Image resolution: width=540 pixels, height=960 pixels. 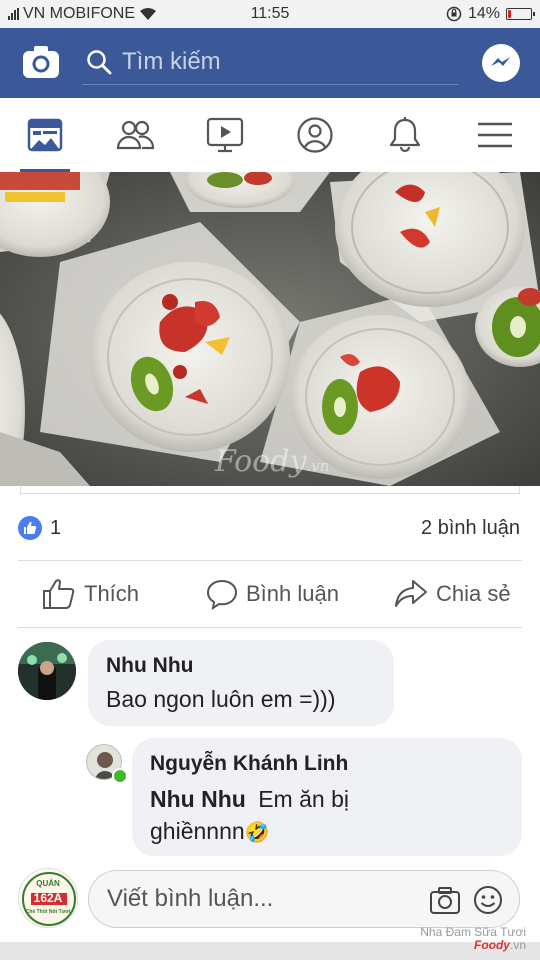 I want to click on photo-watermark: Foody.vn, so click(x=272, y=461).